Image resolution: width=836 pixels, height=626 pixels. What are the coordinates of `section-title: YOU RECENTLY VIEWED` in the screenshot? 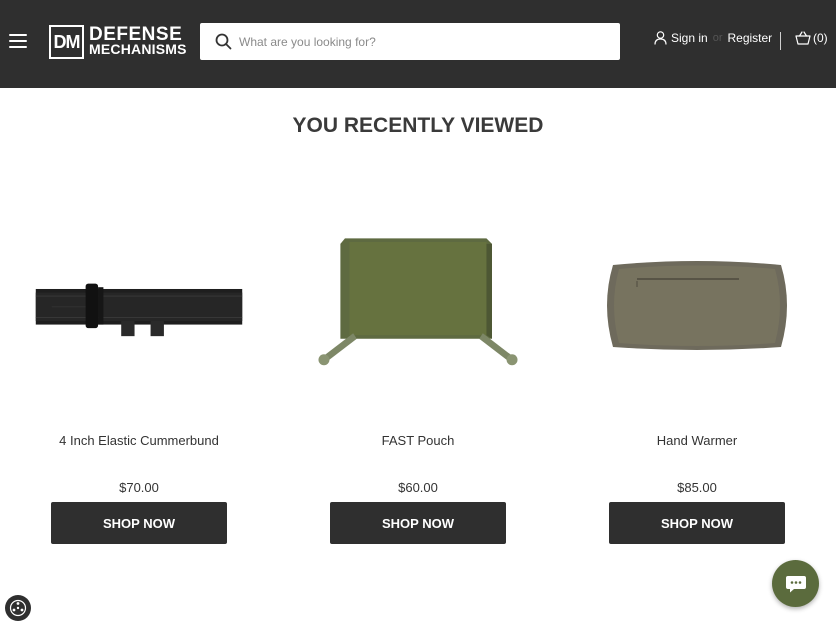 It's located at (418, 125).